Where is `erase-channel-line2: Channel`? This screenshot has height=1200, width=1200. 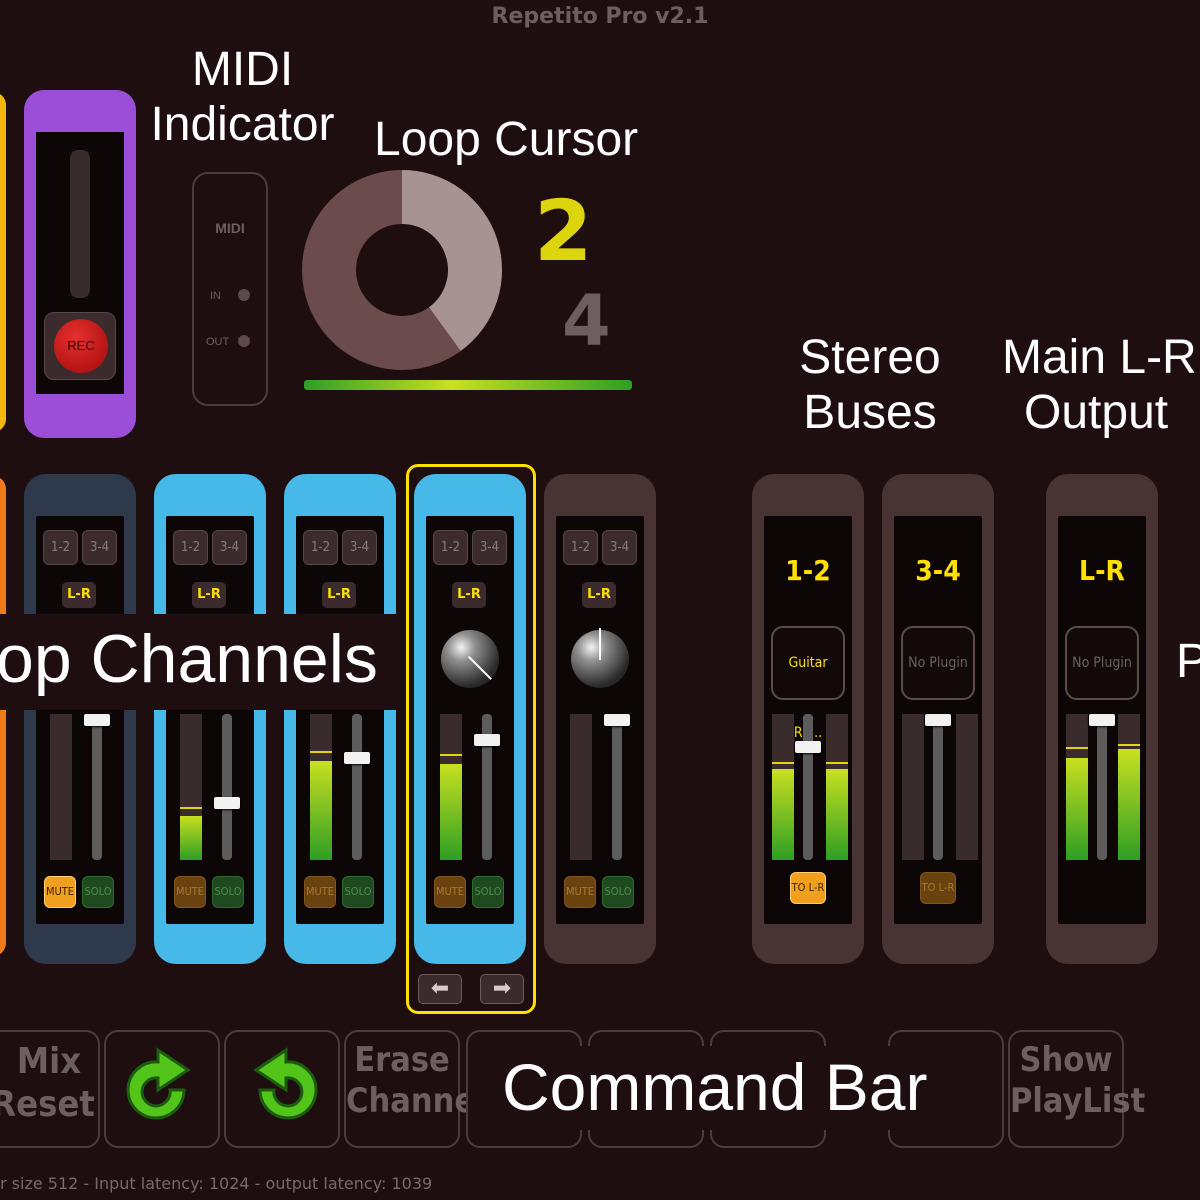 erase-channel-line2: Channel is located at coordinates (416, 1100).